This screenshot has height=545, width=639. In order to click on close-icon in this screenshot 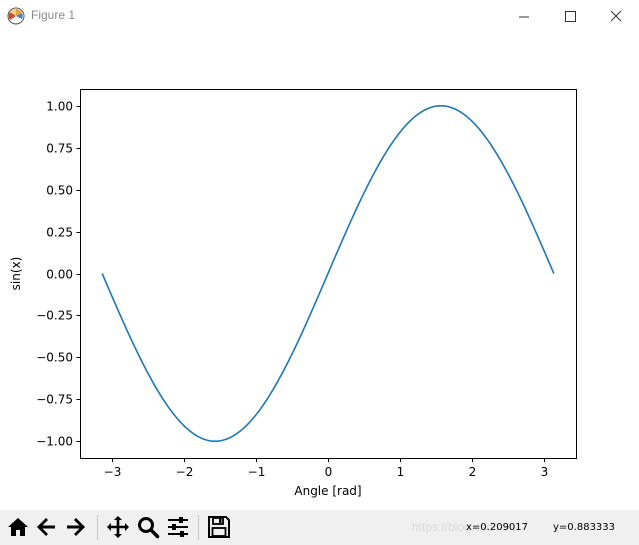, I will do `click(615, 15)`.